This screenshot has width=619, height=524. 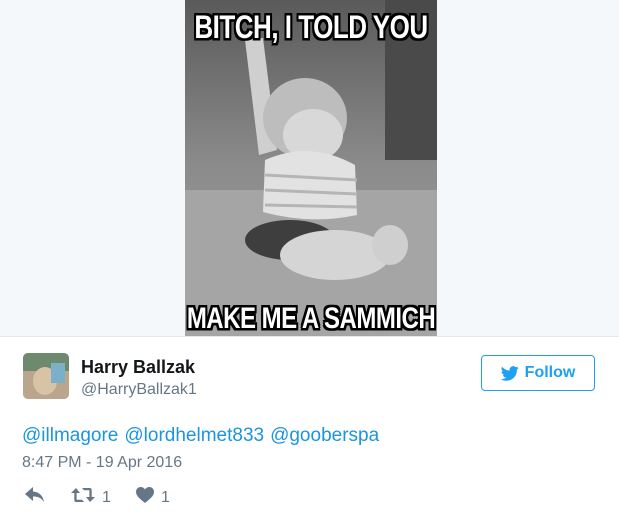 I want to click on twitter-bird-icon, so click(x=509, y=373).